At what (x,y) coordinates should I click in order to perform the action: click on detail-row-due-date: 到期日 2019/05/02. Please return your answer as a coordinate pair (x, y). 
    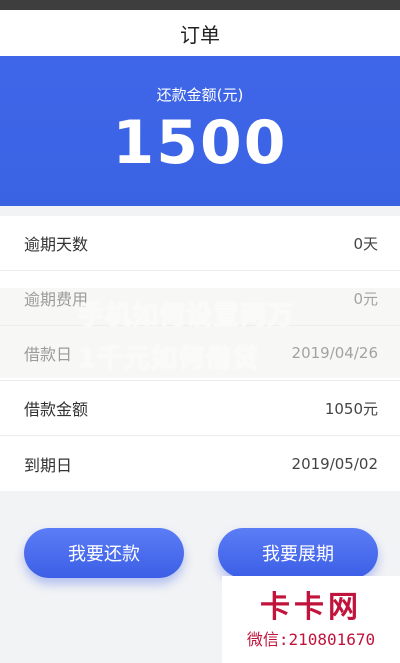
    Looking at the image, I should click on (200, 463).